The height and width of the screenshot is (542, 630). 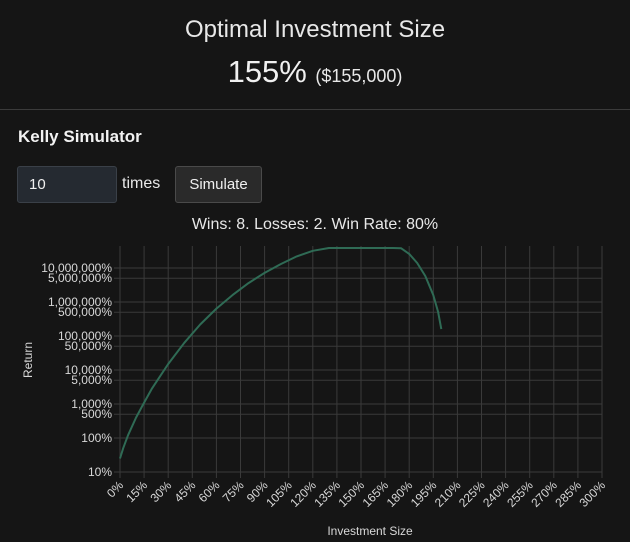 What do you see at coordinates (160, 491) in the screenshot?
I see `x-tick-label: 30%` at bounding box center [160, 491].